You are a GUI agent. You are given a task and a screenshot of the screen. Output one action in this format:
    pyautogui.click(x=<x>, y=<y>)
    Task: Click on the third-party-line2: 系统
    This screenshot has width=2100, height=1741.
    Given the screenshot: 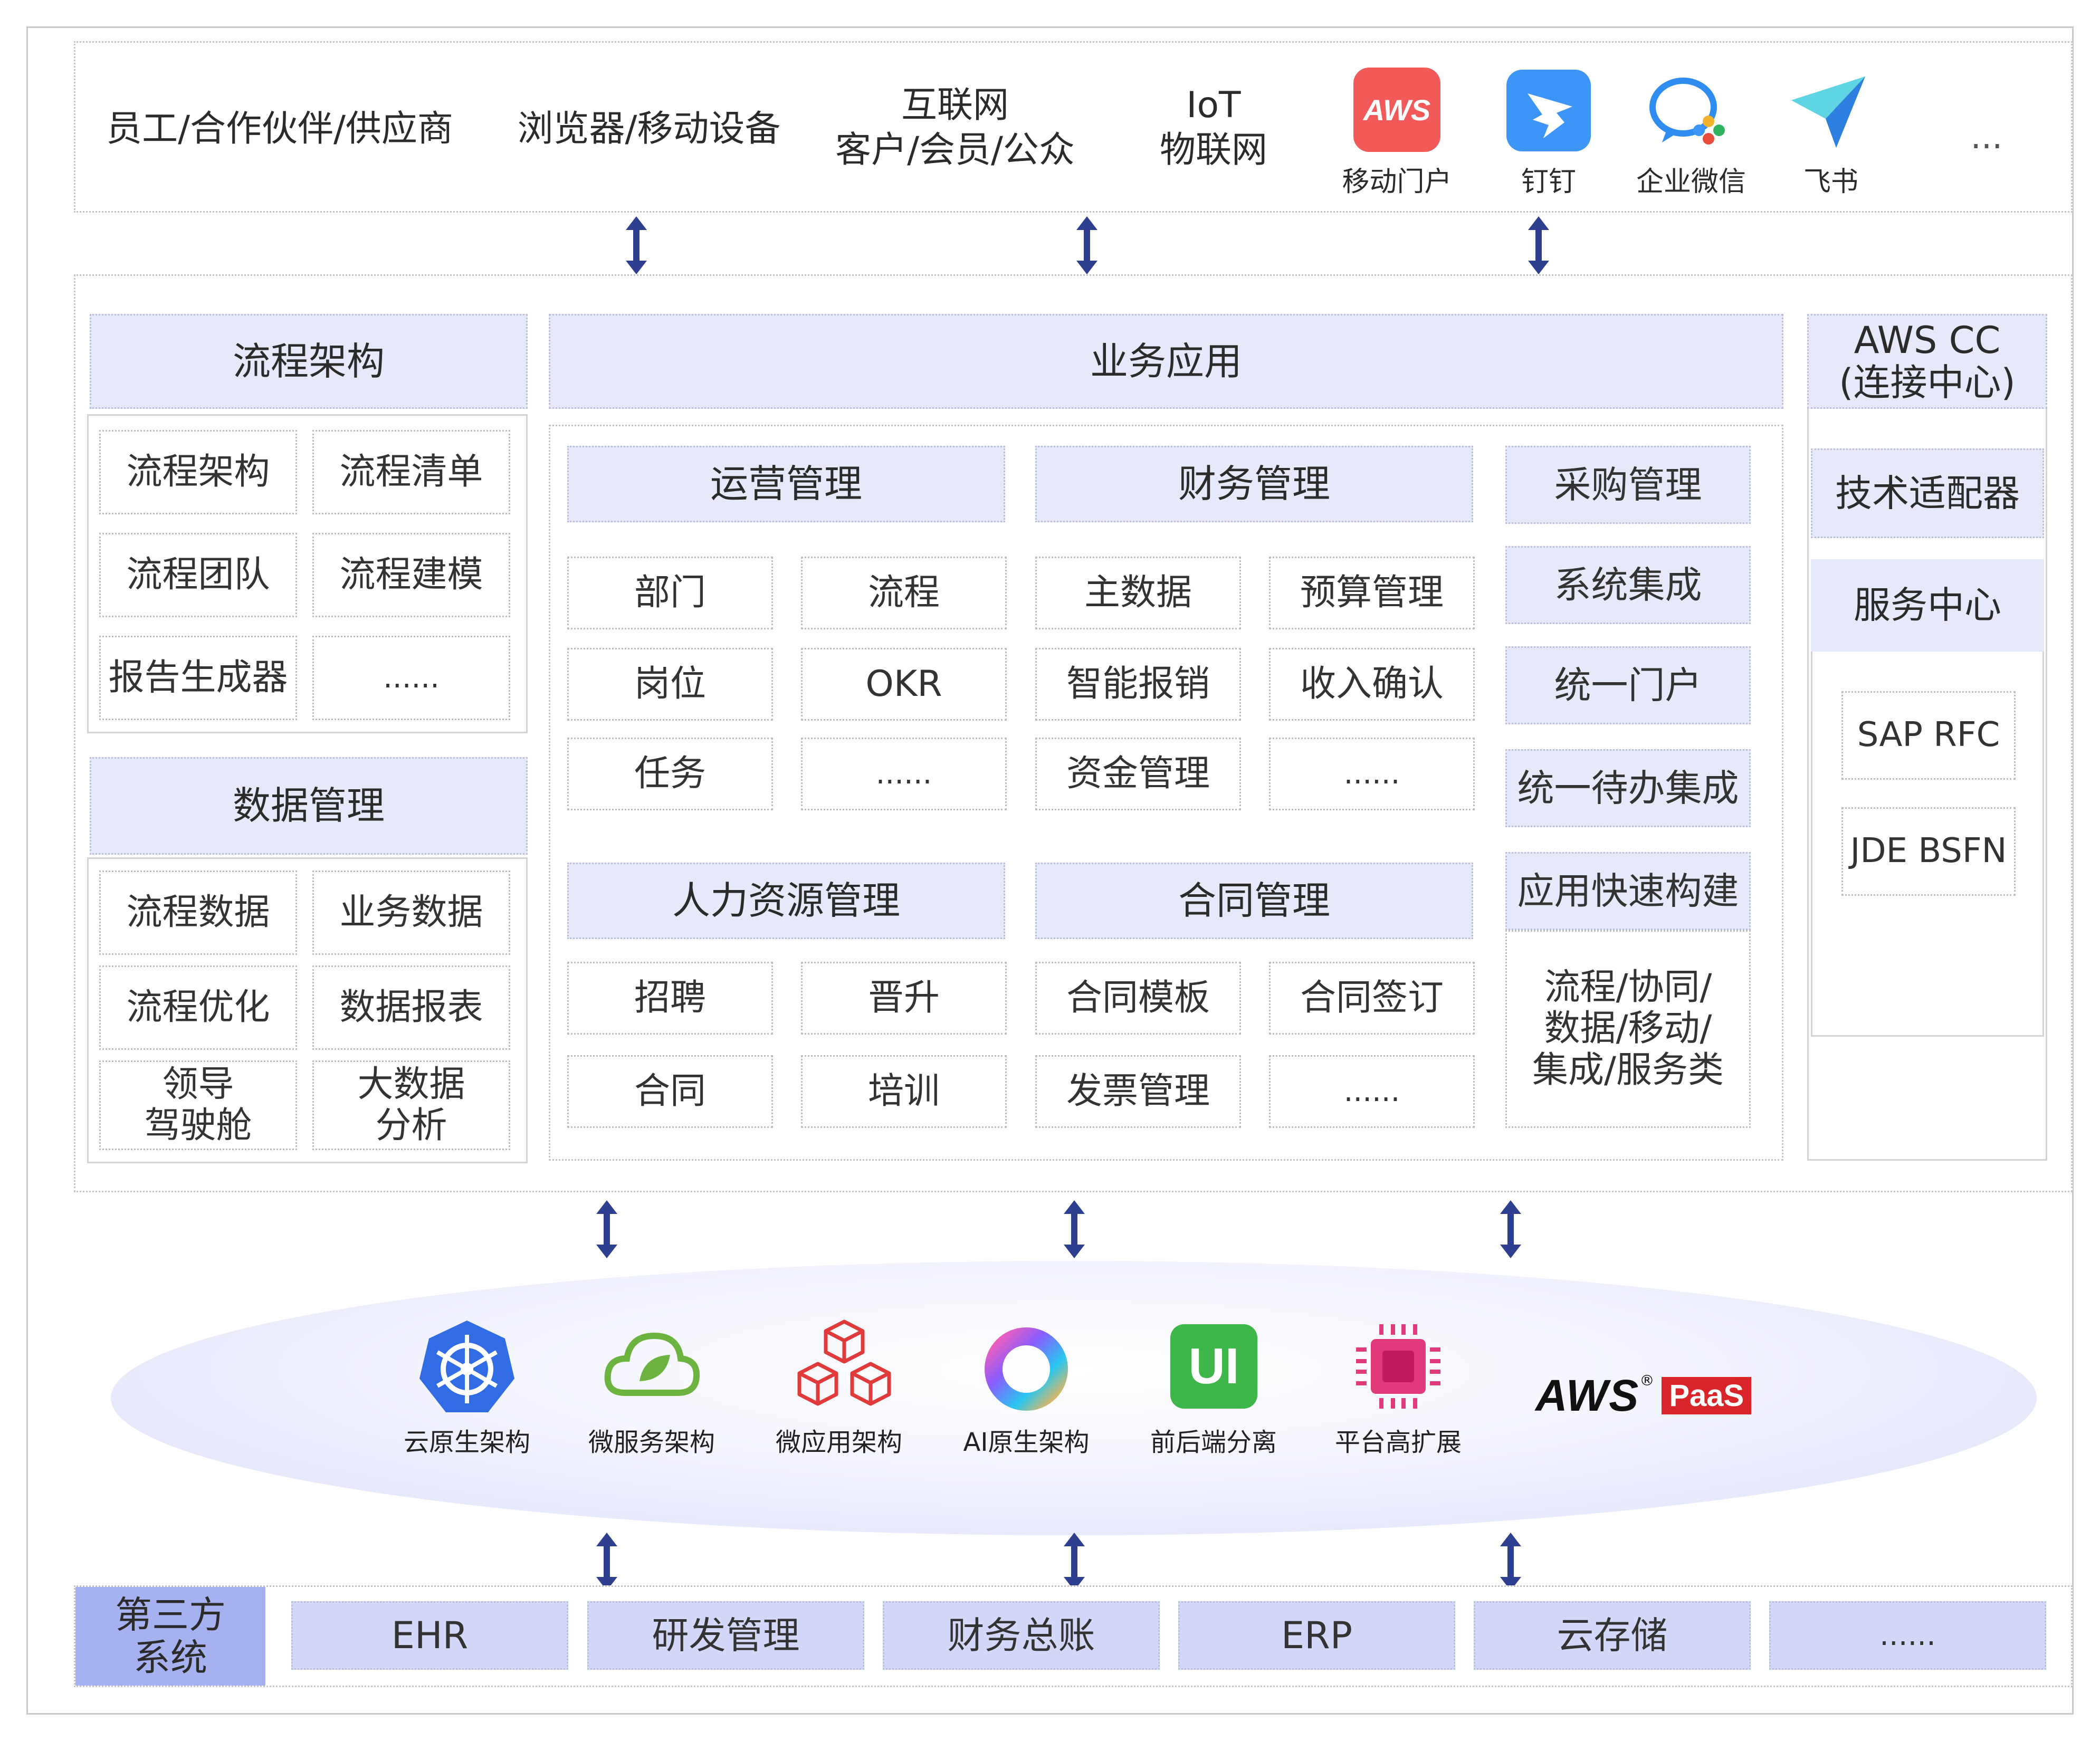 What is the action you would take?
    pyautogui.click(x=170, y=1657)
    